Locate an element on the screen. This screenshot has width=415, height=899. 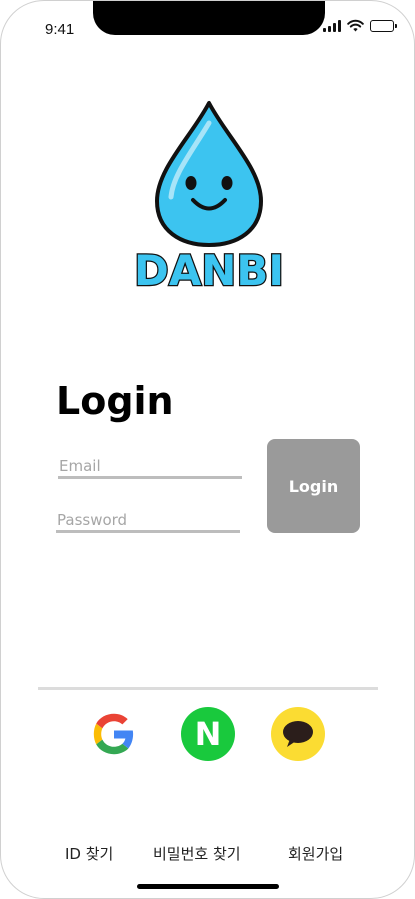
status-icons is located at coordinates (360, 25).